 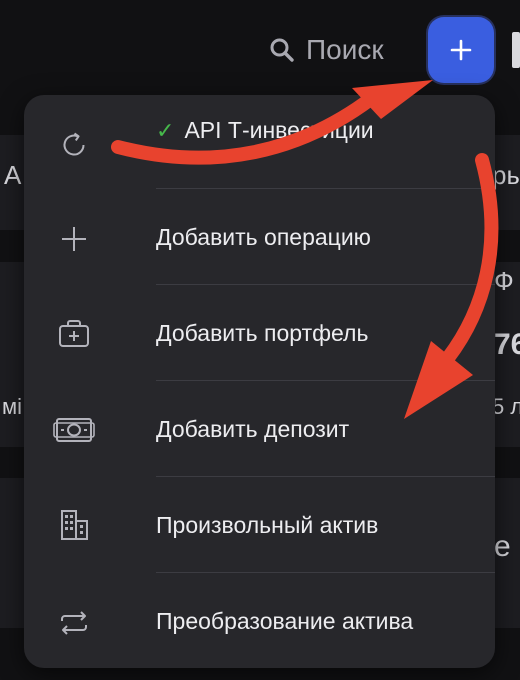 I want to click on menu-item-custom-asset: Произвольный актив, so click(x=259, y=527).